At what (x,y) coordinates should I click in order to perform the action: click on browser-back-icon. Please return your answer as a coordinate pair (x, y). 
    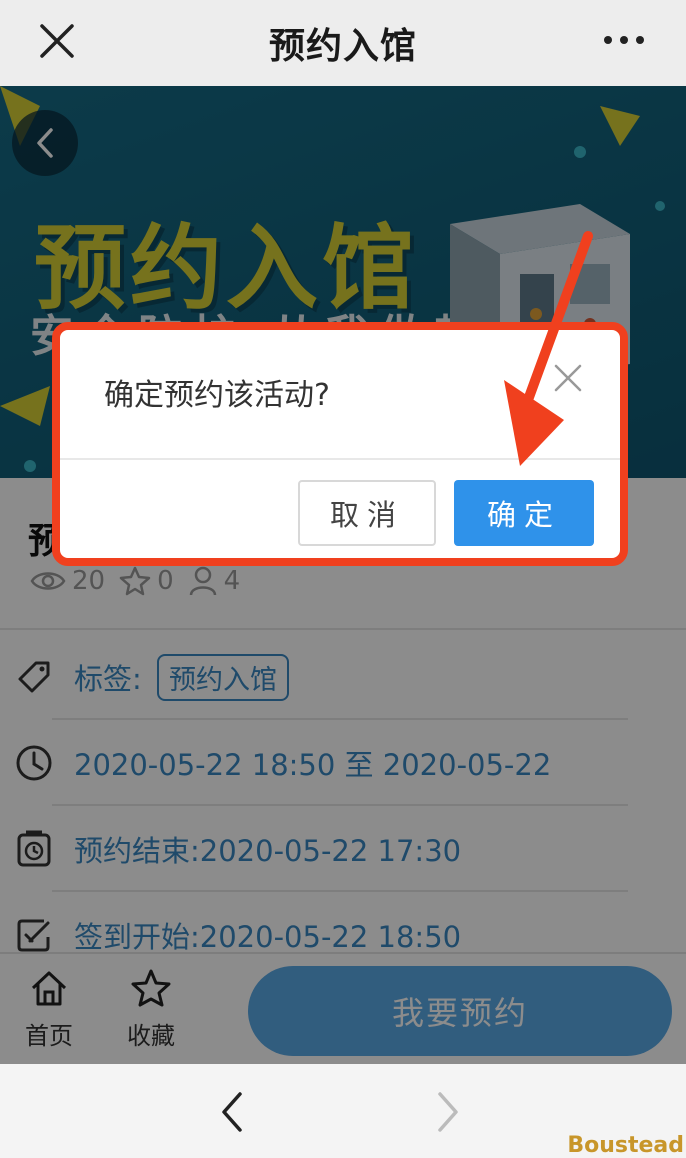
    Looking at the image, I should click on (232, 1112).